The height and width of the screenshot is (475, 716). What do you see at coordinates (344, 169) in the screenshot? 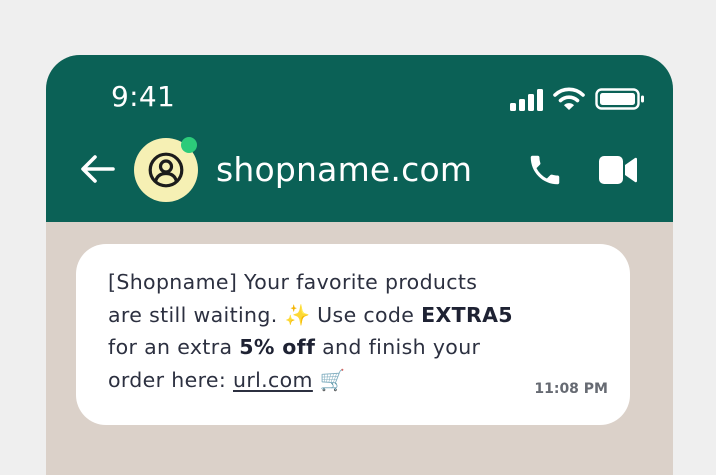
I see `contact-name: shopname.com` at bounding box center [344, 169].